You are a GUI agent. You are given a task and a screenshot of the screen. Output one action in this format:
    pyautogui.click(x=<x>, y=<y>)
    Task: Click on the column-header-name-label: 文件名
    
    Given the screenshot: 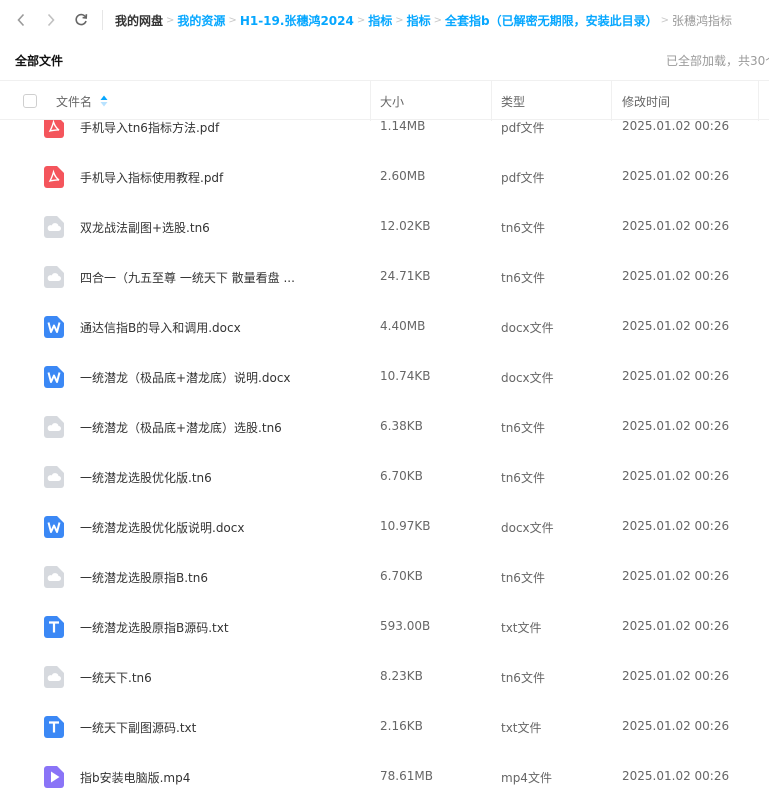 What is the action you would take?
    pyautogui.click(x=74, y=101)
    